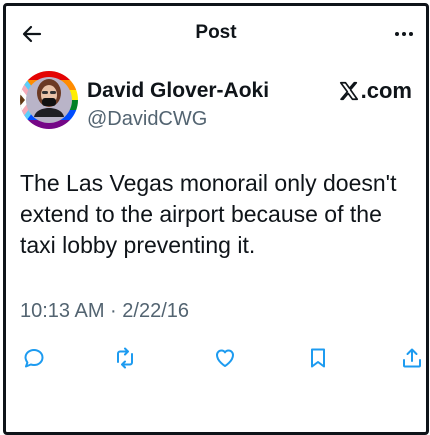  What do you see at coordinates (178, 91) in the screenshot?
I see `author-name: David Glover-Aoki` at bounding box center [178, 91].